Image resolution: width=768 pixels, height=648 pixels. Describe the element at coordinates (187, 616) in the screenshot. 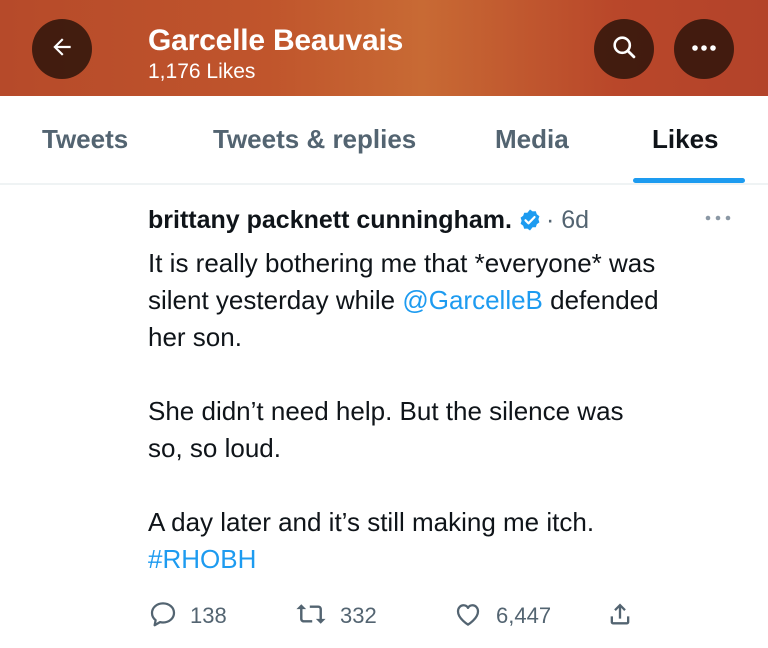

I see `reply-button: 138` at that location.